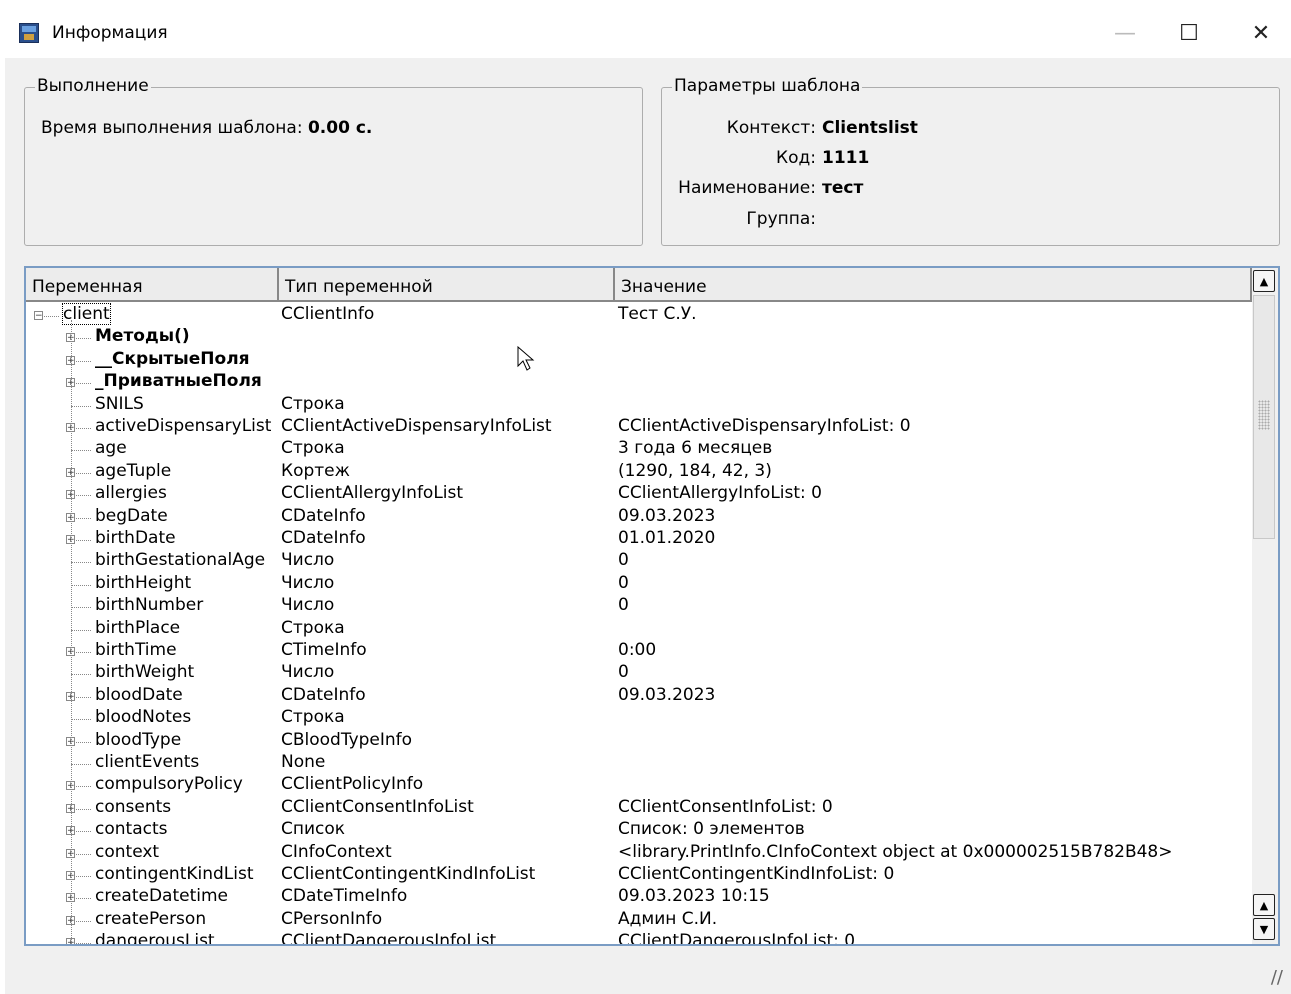  I want to click on variable-name: Методы(), so click(142, 336).